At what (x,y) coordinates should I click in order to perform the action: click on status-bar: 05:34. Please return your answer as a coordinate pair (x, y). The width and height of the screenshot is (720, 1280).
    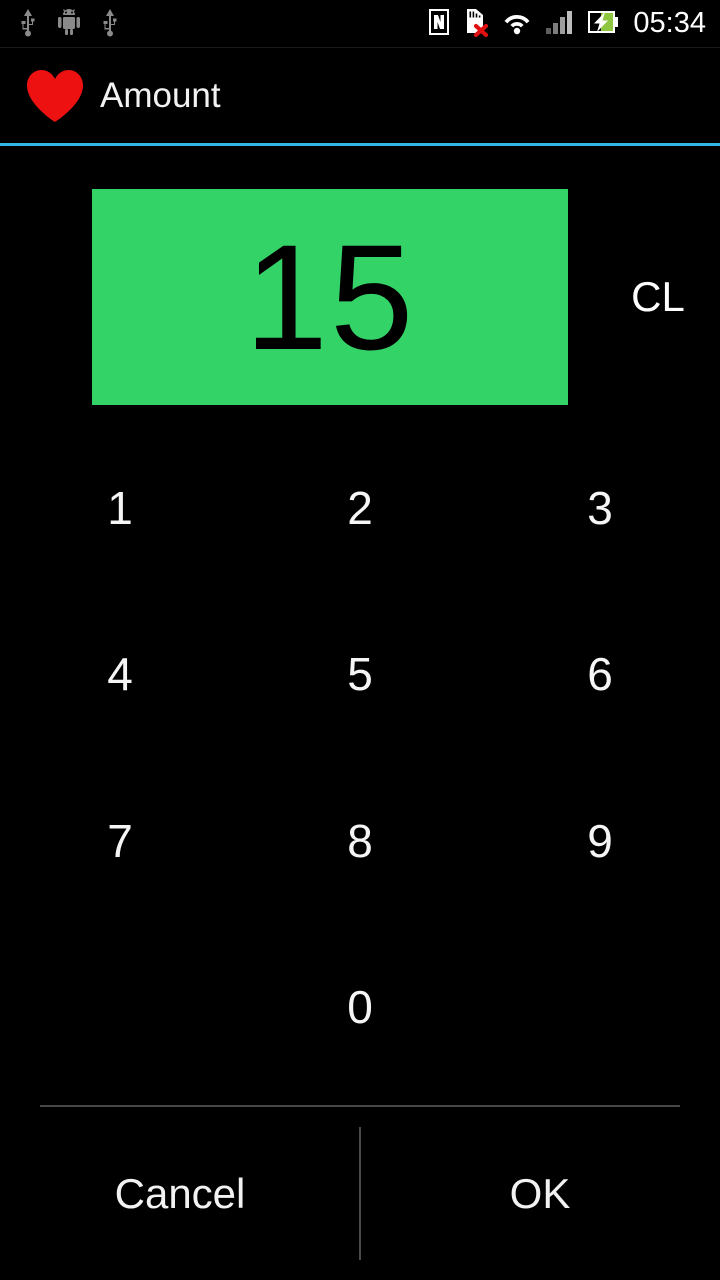
    Looking at the image, I should click on (360, 24).